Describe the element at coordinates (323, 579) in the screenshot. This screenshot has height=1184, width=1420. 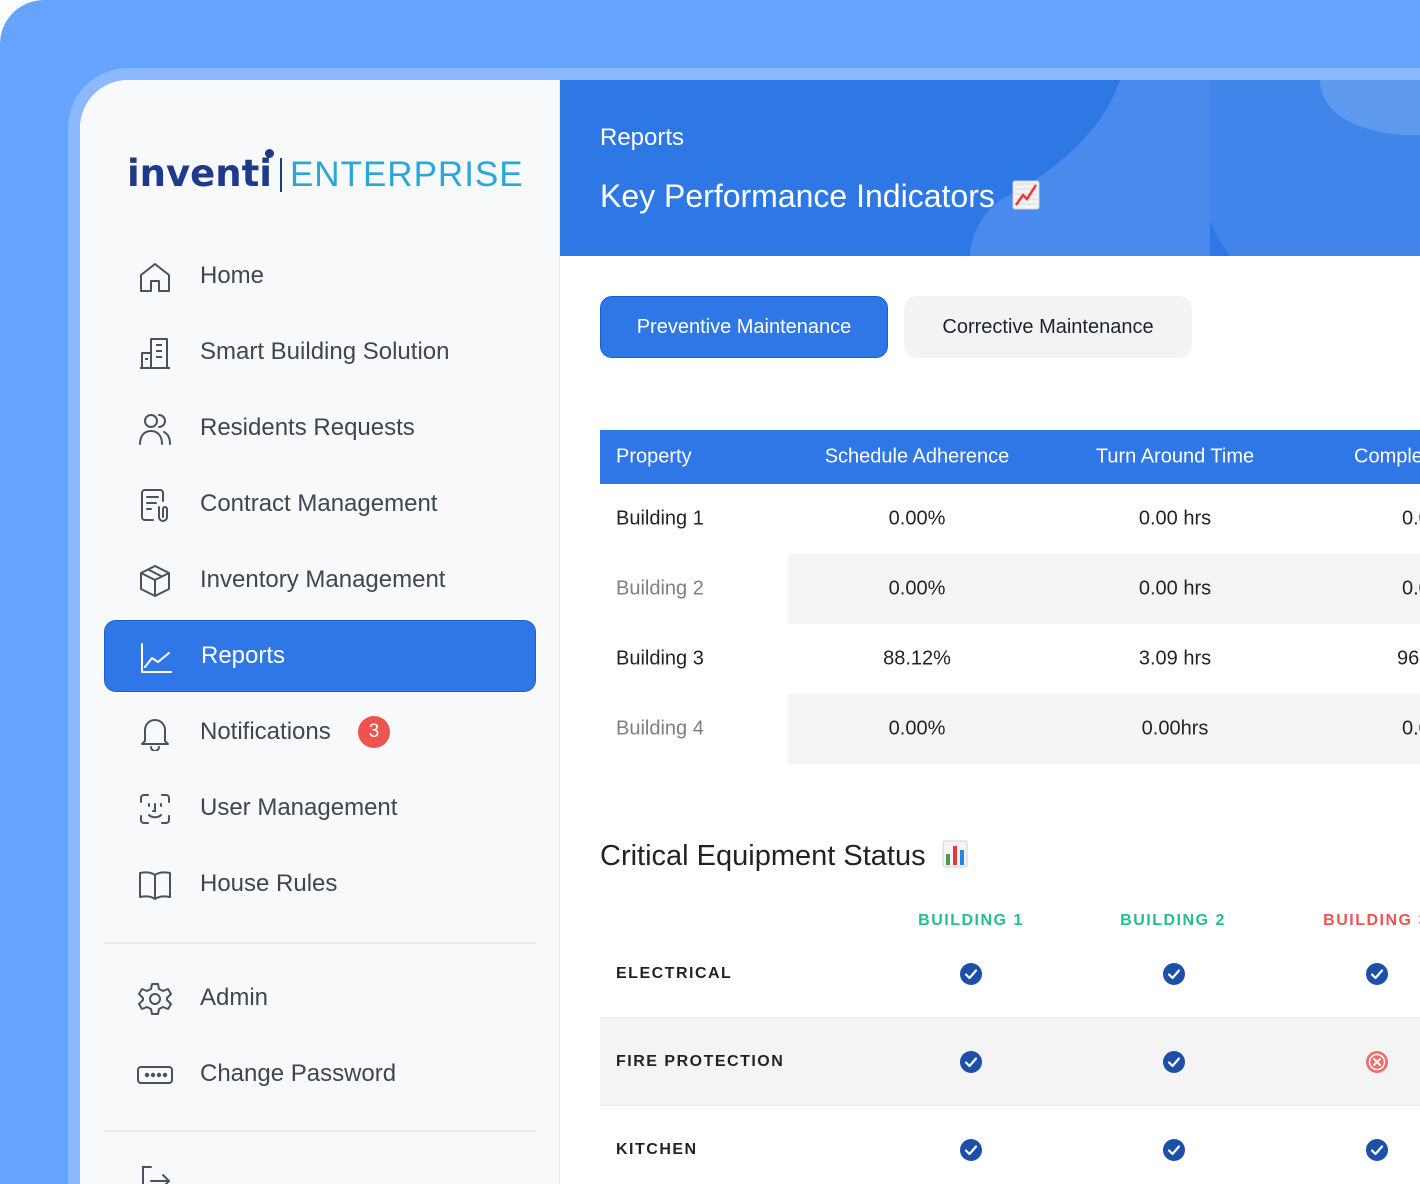
I see `sidebar-item-label: Inventory Management` at that location.